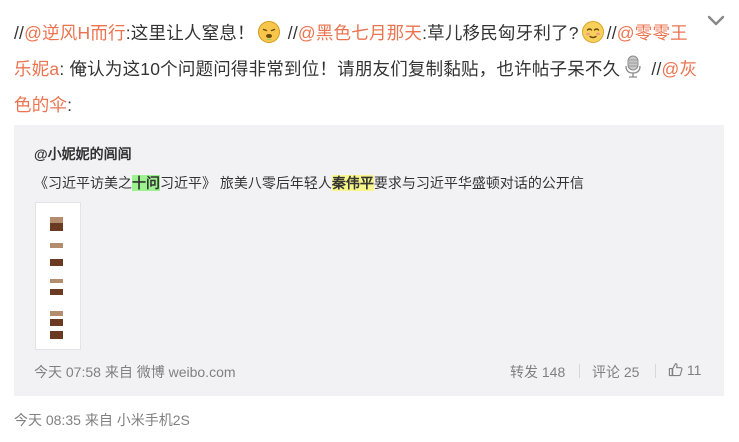 The height and width of the screenshot is (442, 739). I want to click on sick-face-emoji, so click(269, 37).